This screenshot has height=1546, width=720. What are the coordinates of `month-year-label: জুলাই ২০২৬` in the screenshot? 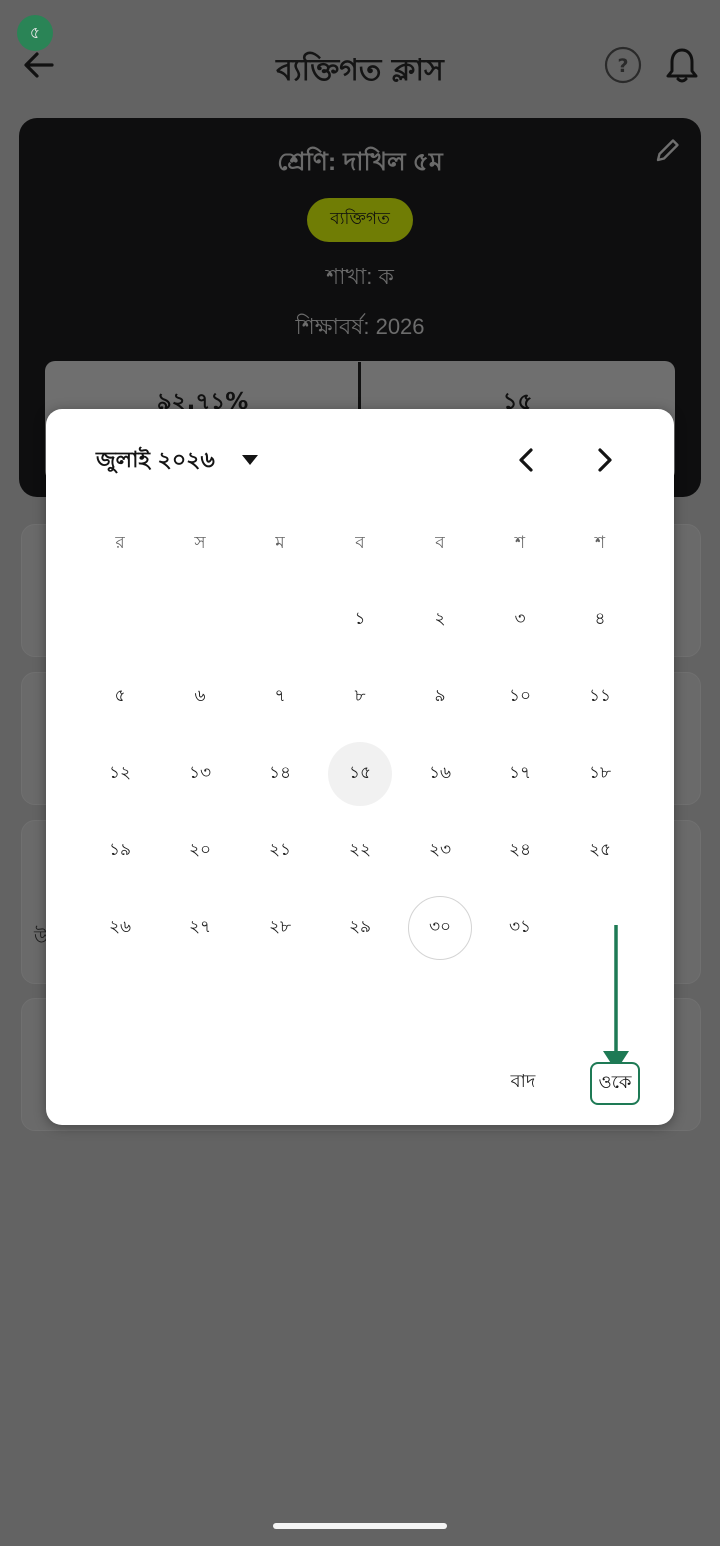 It's located at (155, 461).